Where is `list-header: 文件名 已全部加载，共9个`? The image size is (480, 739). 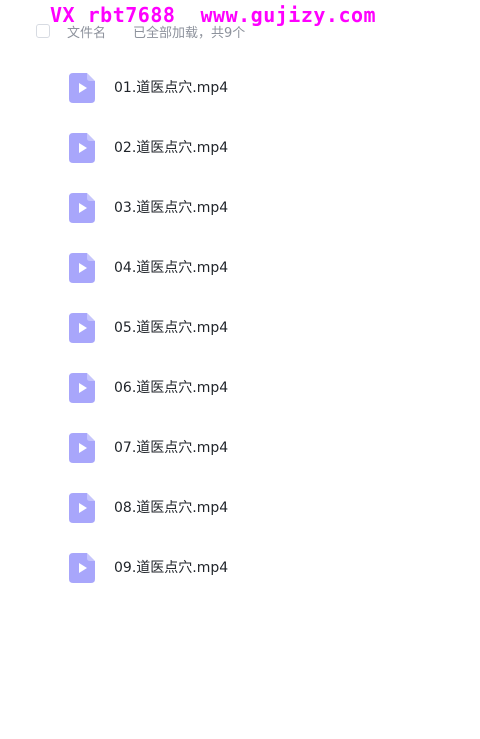 list-header: 文件名 已全部加载，共9个 is located at coordinates (141, 31).